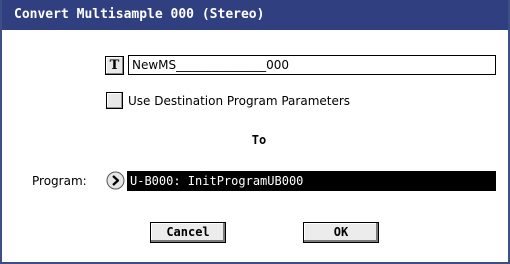  Describe the element at coordinates (239, 101) in the screenshot. I see `use-destination-params-label: Use Destination Program Parameters` at that location.